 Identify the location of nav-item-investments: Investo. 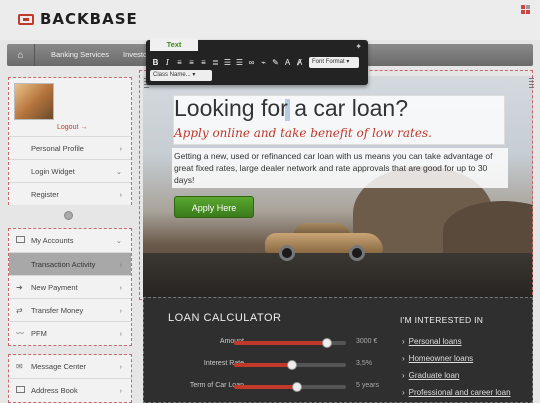
(135, 54).